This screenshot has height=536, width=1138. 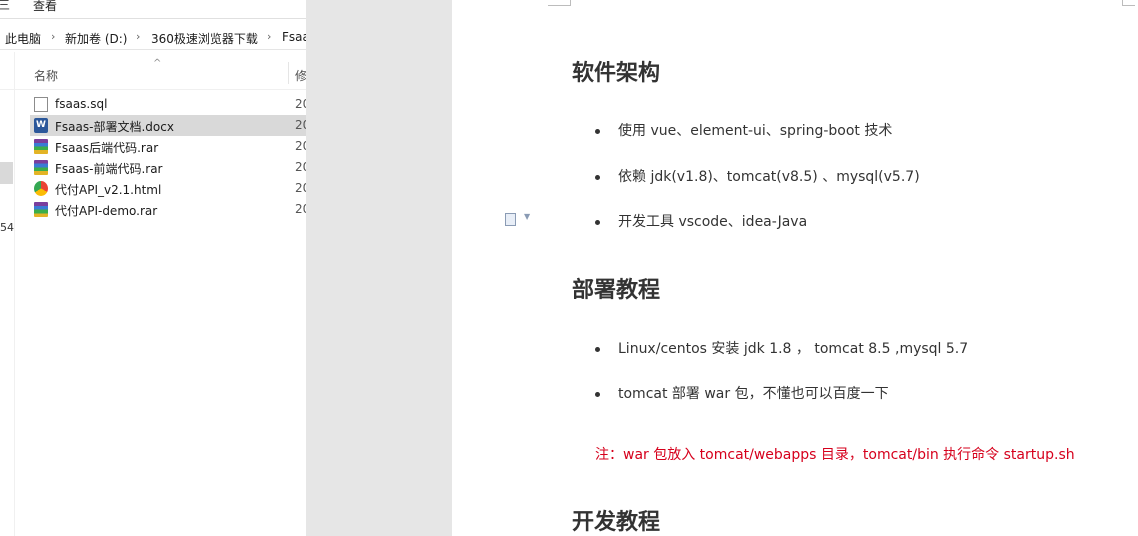 I want to click on file-name: fsaas.sql, so click(x=81, y=104).